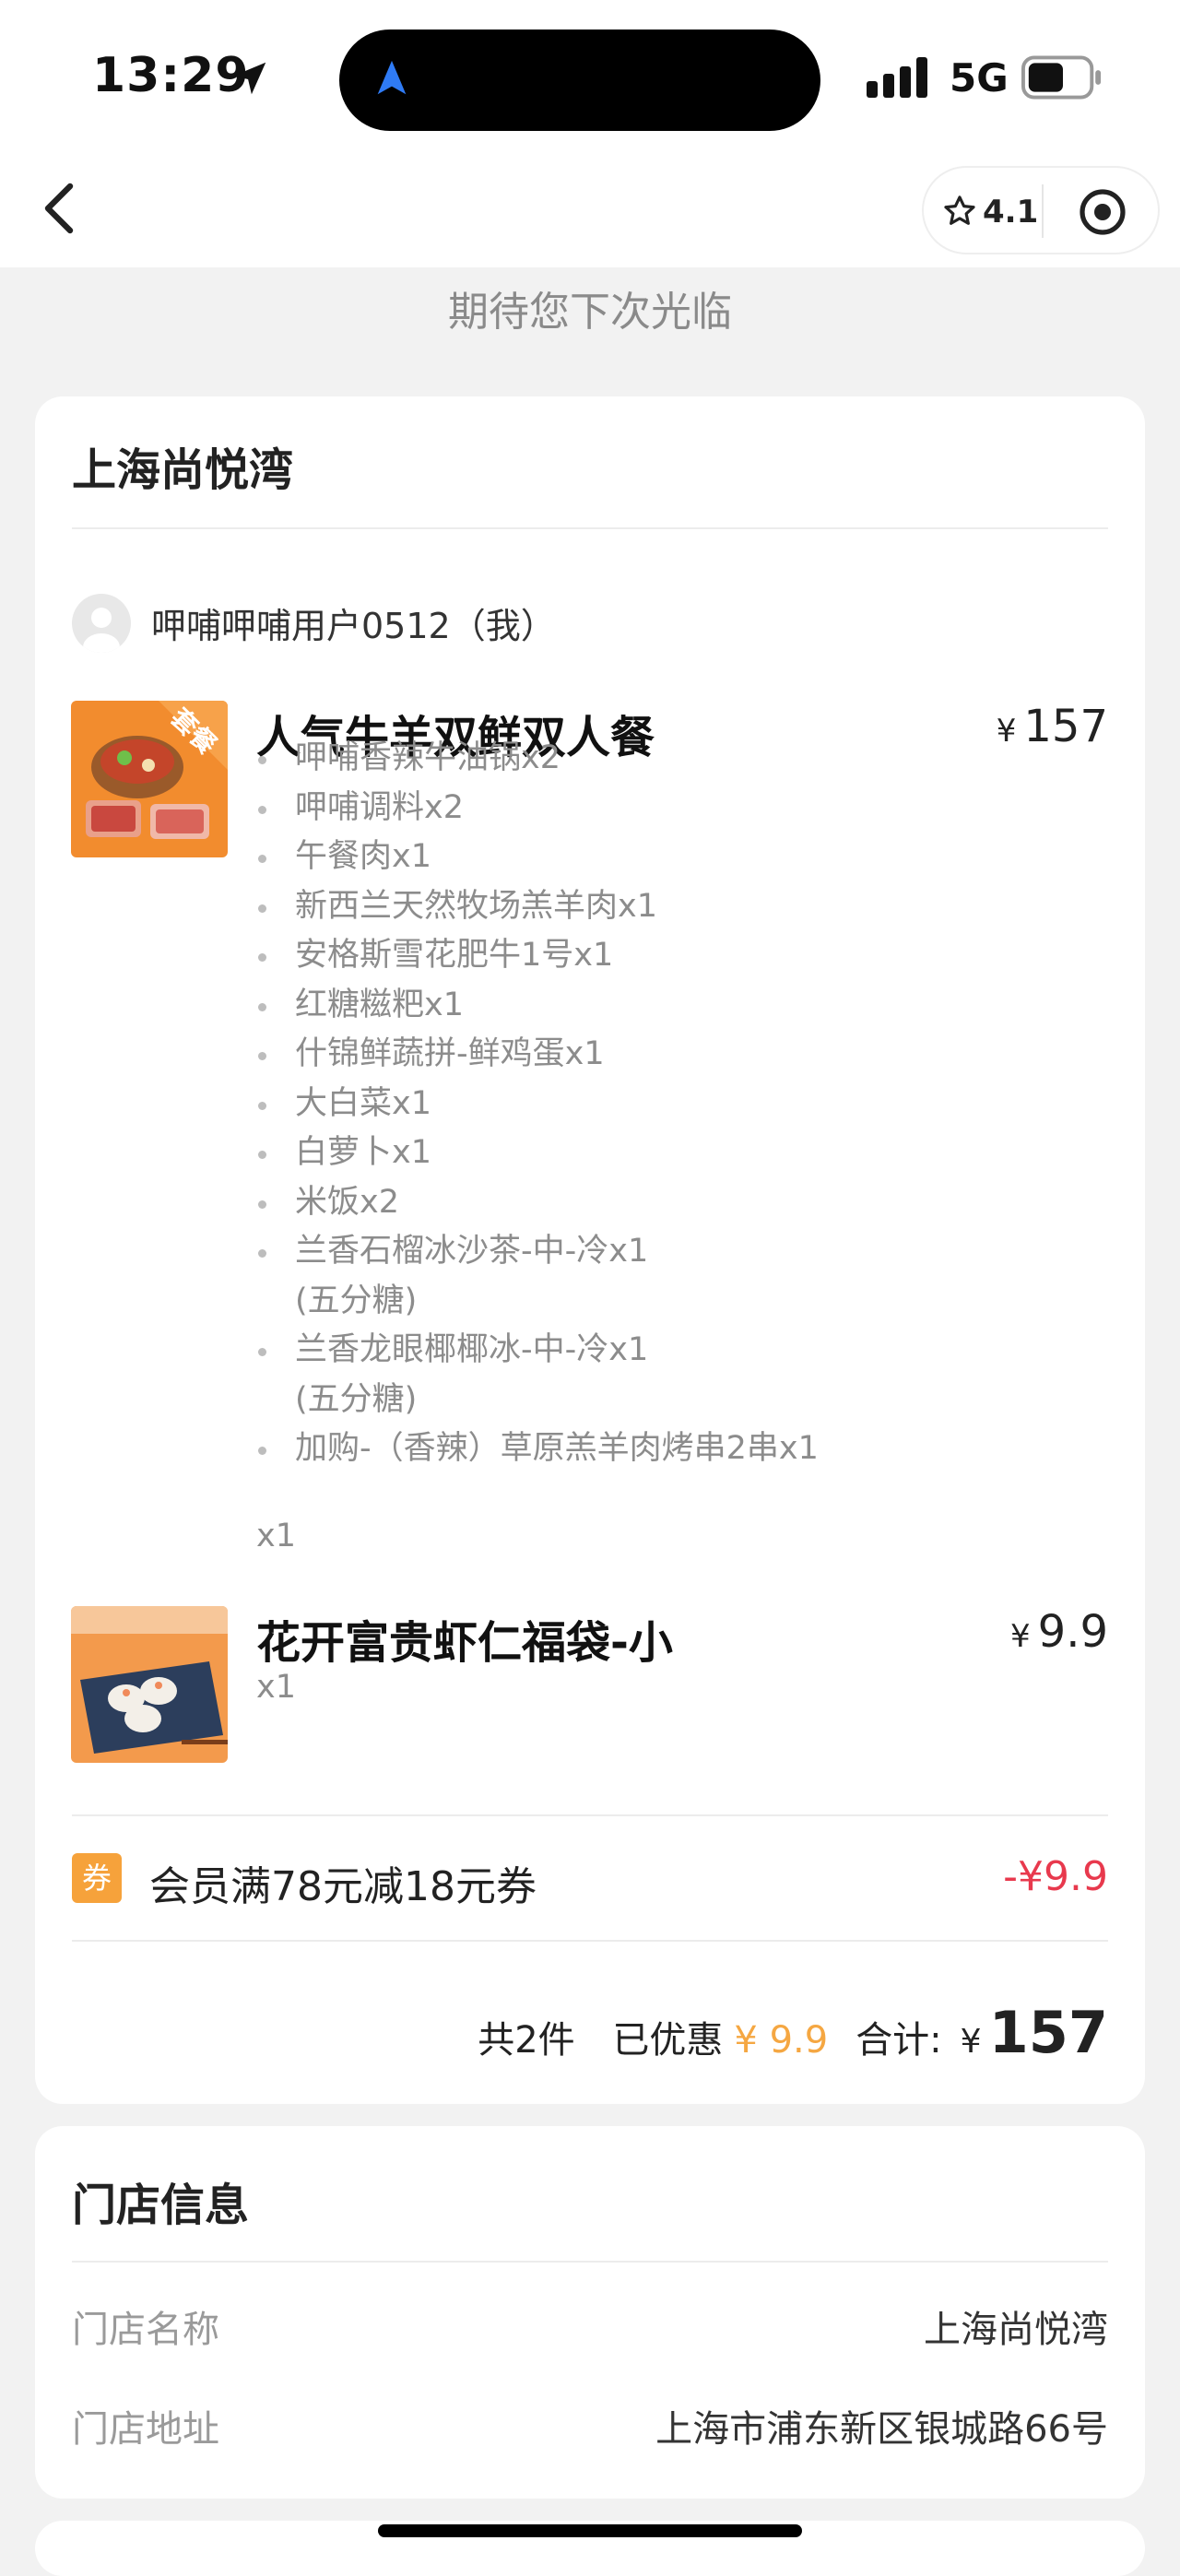 The image size is (1180, 2576). I want to click on combo-subitem: 红糖糍粑x1, so click(537, 1006).